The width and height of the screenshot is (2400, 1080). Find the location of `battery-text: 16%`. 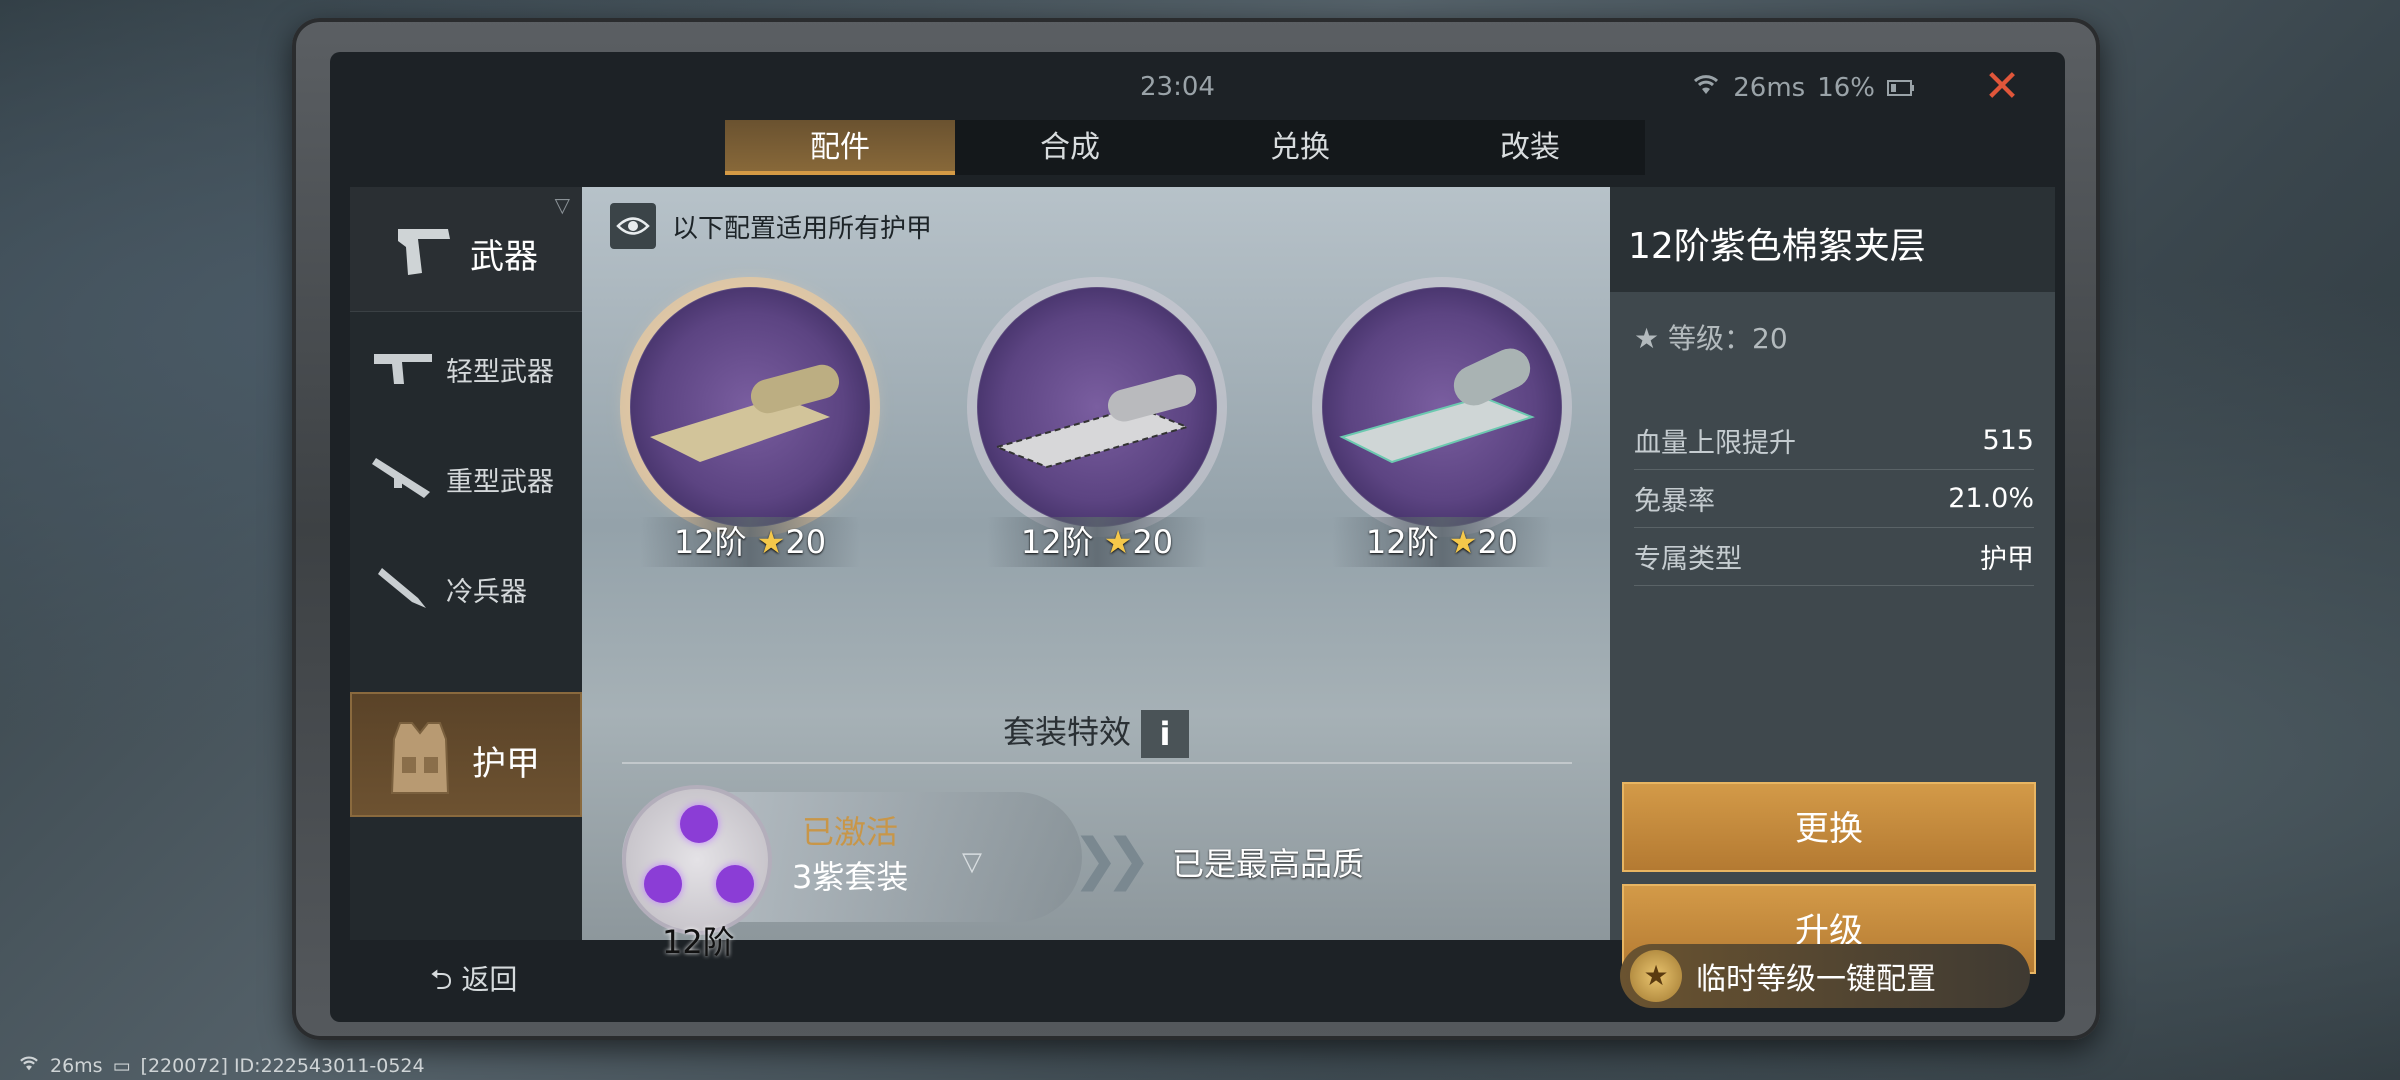

battery-text: 16% is located at coordinates (1846, 87).